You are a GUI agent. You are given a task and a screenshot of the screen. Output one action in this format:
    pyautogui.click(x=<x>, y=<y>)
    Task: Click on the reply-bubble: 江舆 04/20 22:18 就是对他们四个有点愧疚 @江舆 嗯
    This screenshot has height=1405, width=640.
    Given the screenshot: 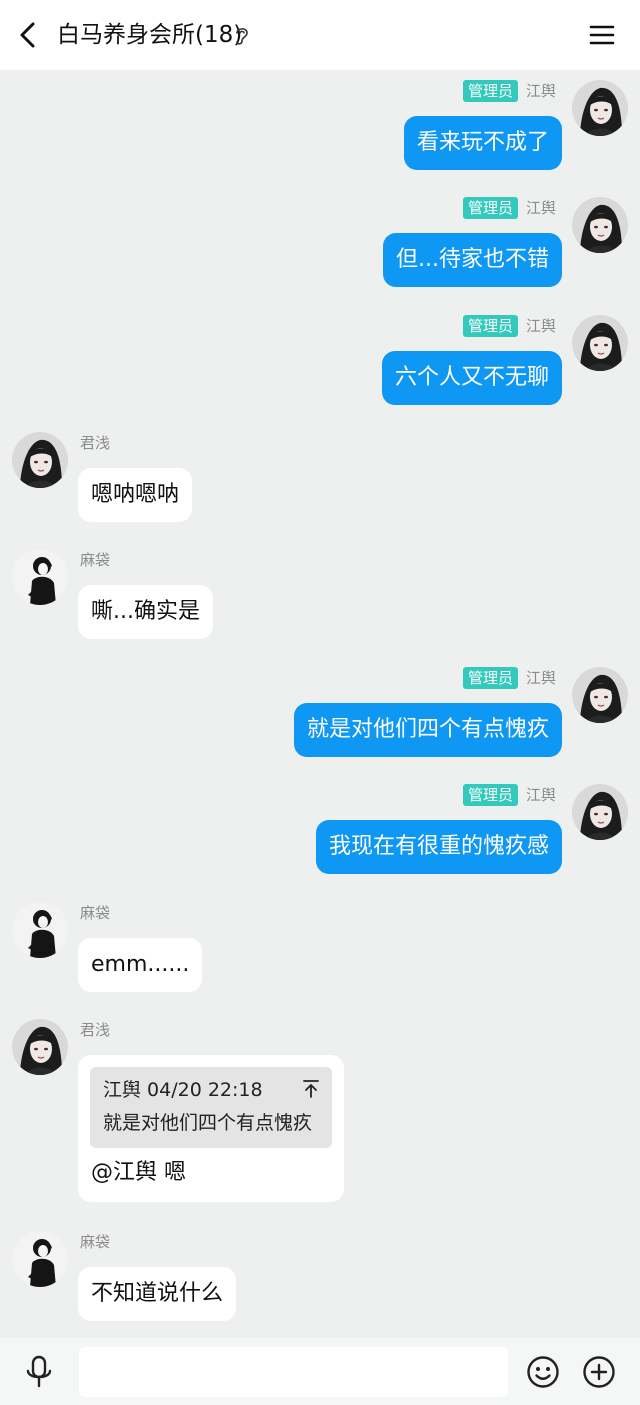 What is the action you would take?
    pyautogui.click(x=211, y=1128)
    